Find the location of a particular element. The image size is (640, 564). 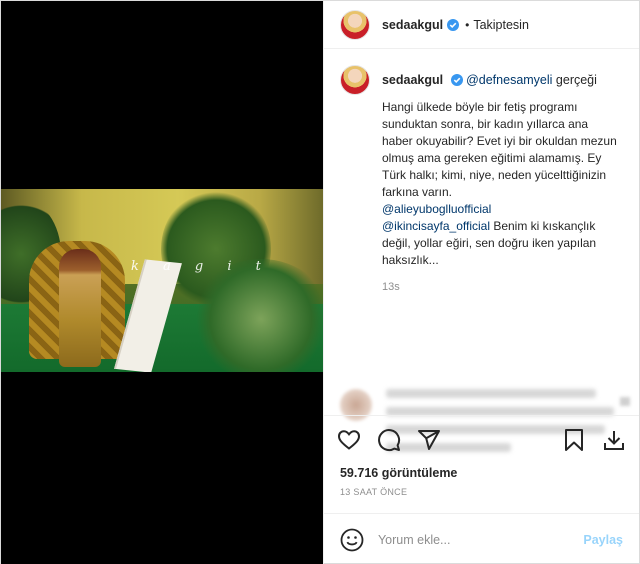

caption-mention-3: @ikincisayfa_official is located at coordinates (436, 226).